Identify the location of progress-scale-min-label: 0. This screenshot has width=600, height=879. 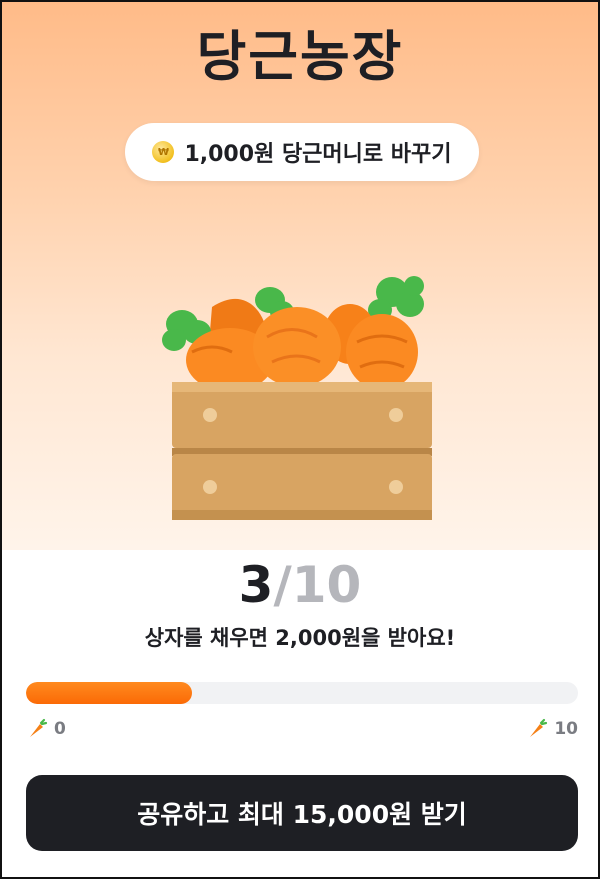
(60, 729).